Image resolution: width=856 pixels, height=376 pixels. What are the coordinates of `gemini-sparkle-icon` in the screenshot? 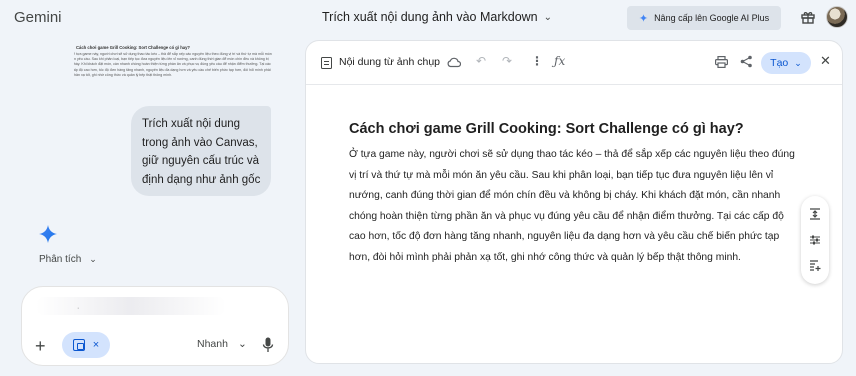 It's located at (48, 234).